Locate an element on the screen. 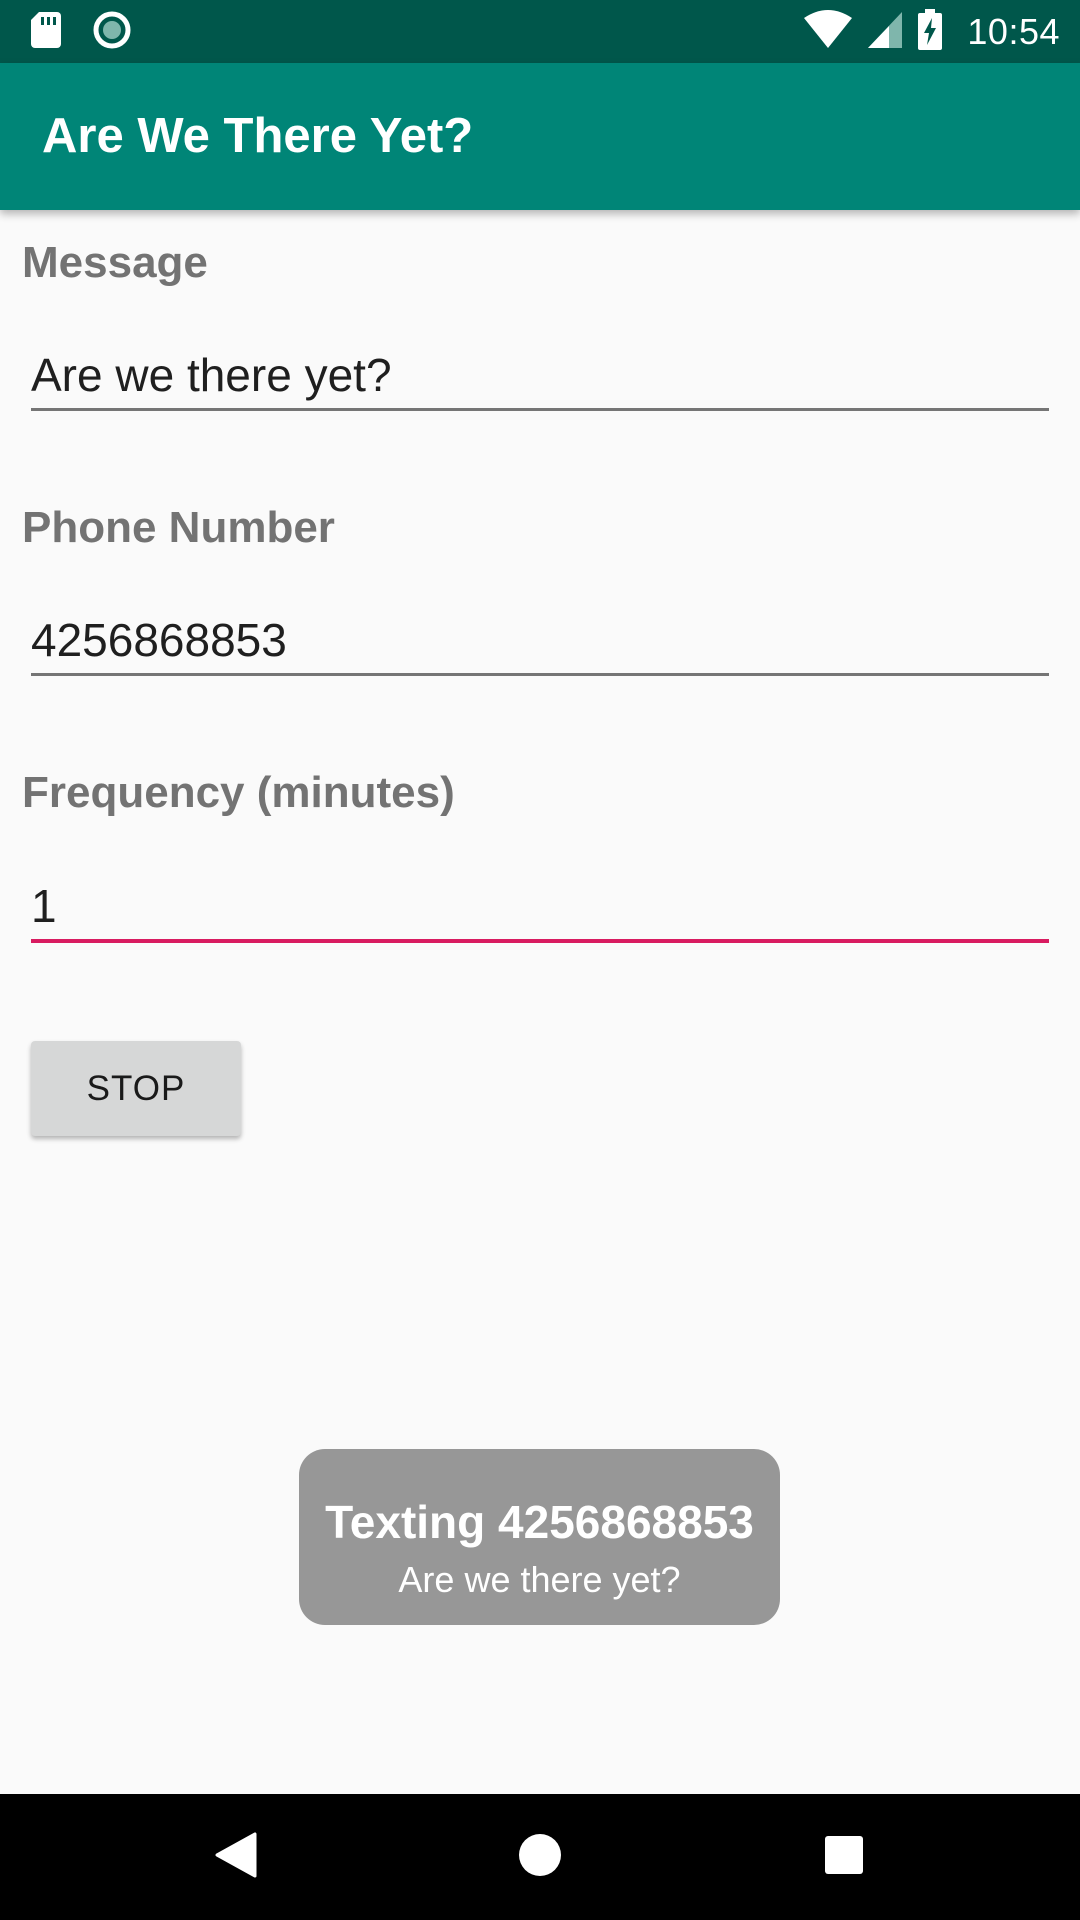  recents-icon is located at coordinates (844, 1857).